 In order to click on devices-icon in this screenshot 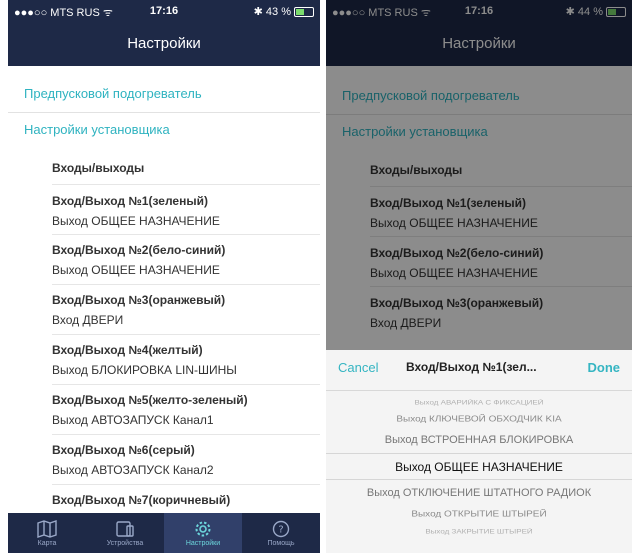, I will do `click(125, 528)`.